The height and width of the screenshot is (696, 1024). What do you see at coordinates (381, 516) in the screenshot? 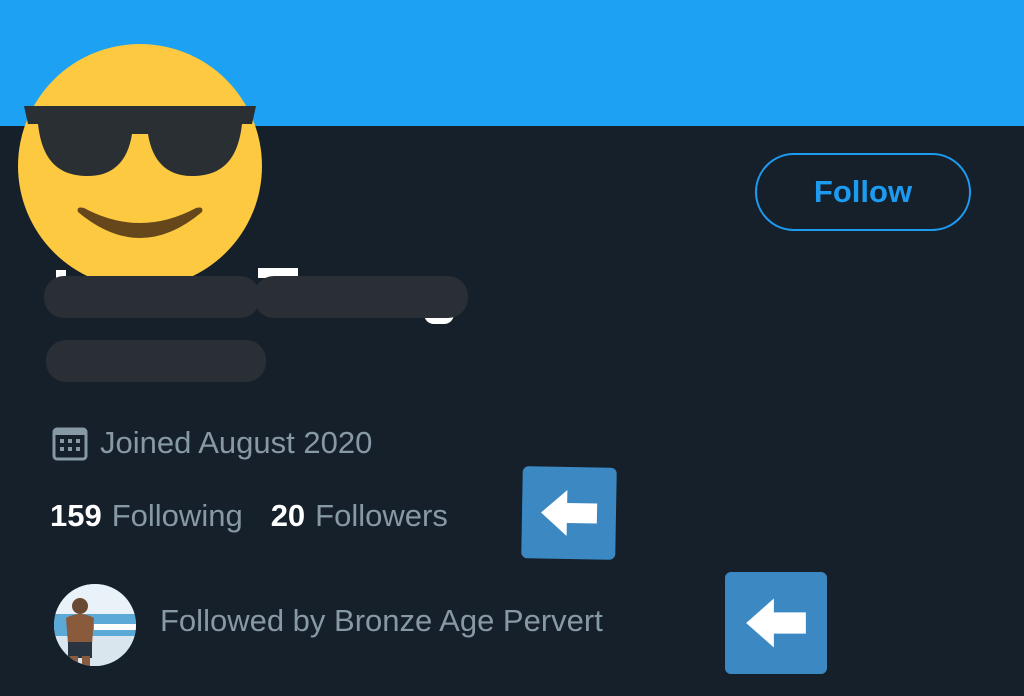
I see `followers-label: Followers` at bounding box center [381, 516].